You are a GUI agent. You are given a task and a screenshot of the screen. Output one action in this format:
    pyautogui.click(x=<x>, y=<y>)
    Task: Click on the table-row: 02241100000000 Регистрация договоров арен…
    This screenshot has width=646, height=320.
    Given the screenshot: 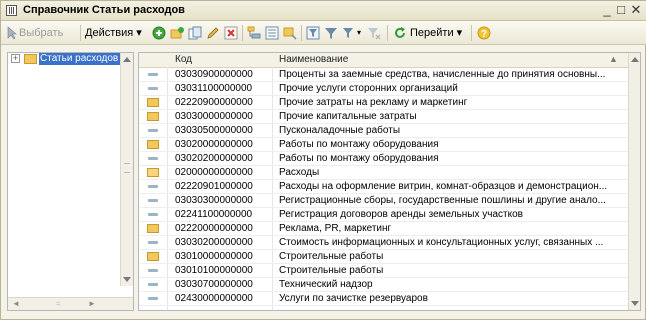 What is the action you would take?
    pyautogui.click(x=384, y=215)
    